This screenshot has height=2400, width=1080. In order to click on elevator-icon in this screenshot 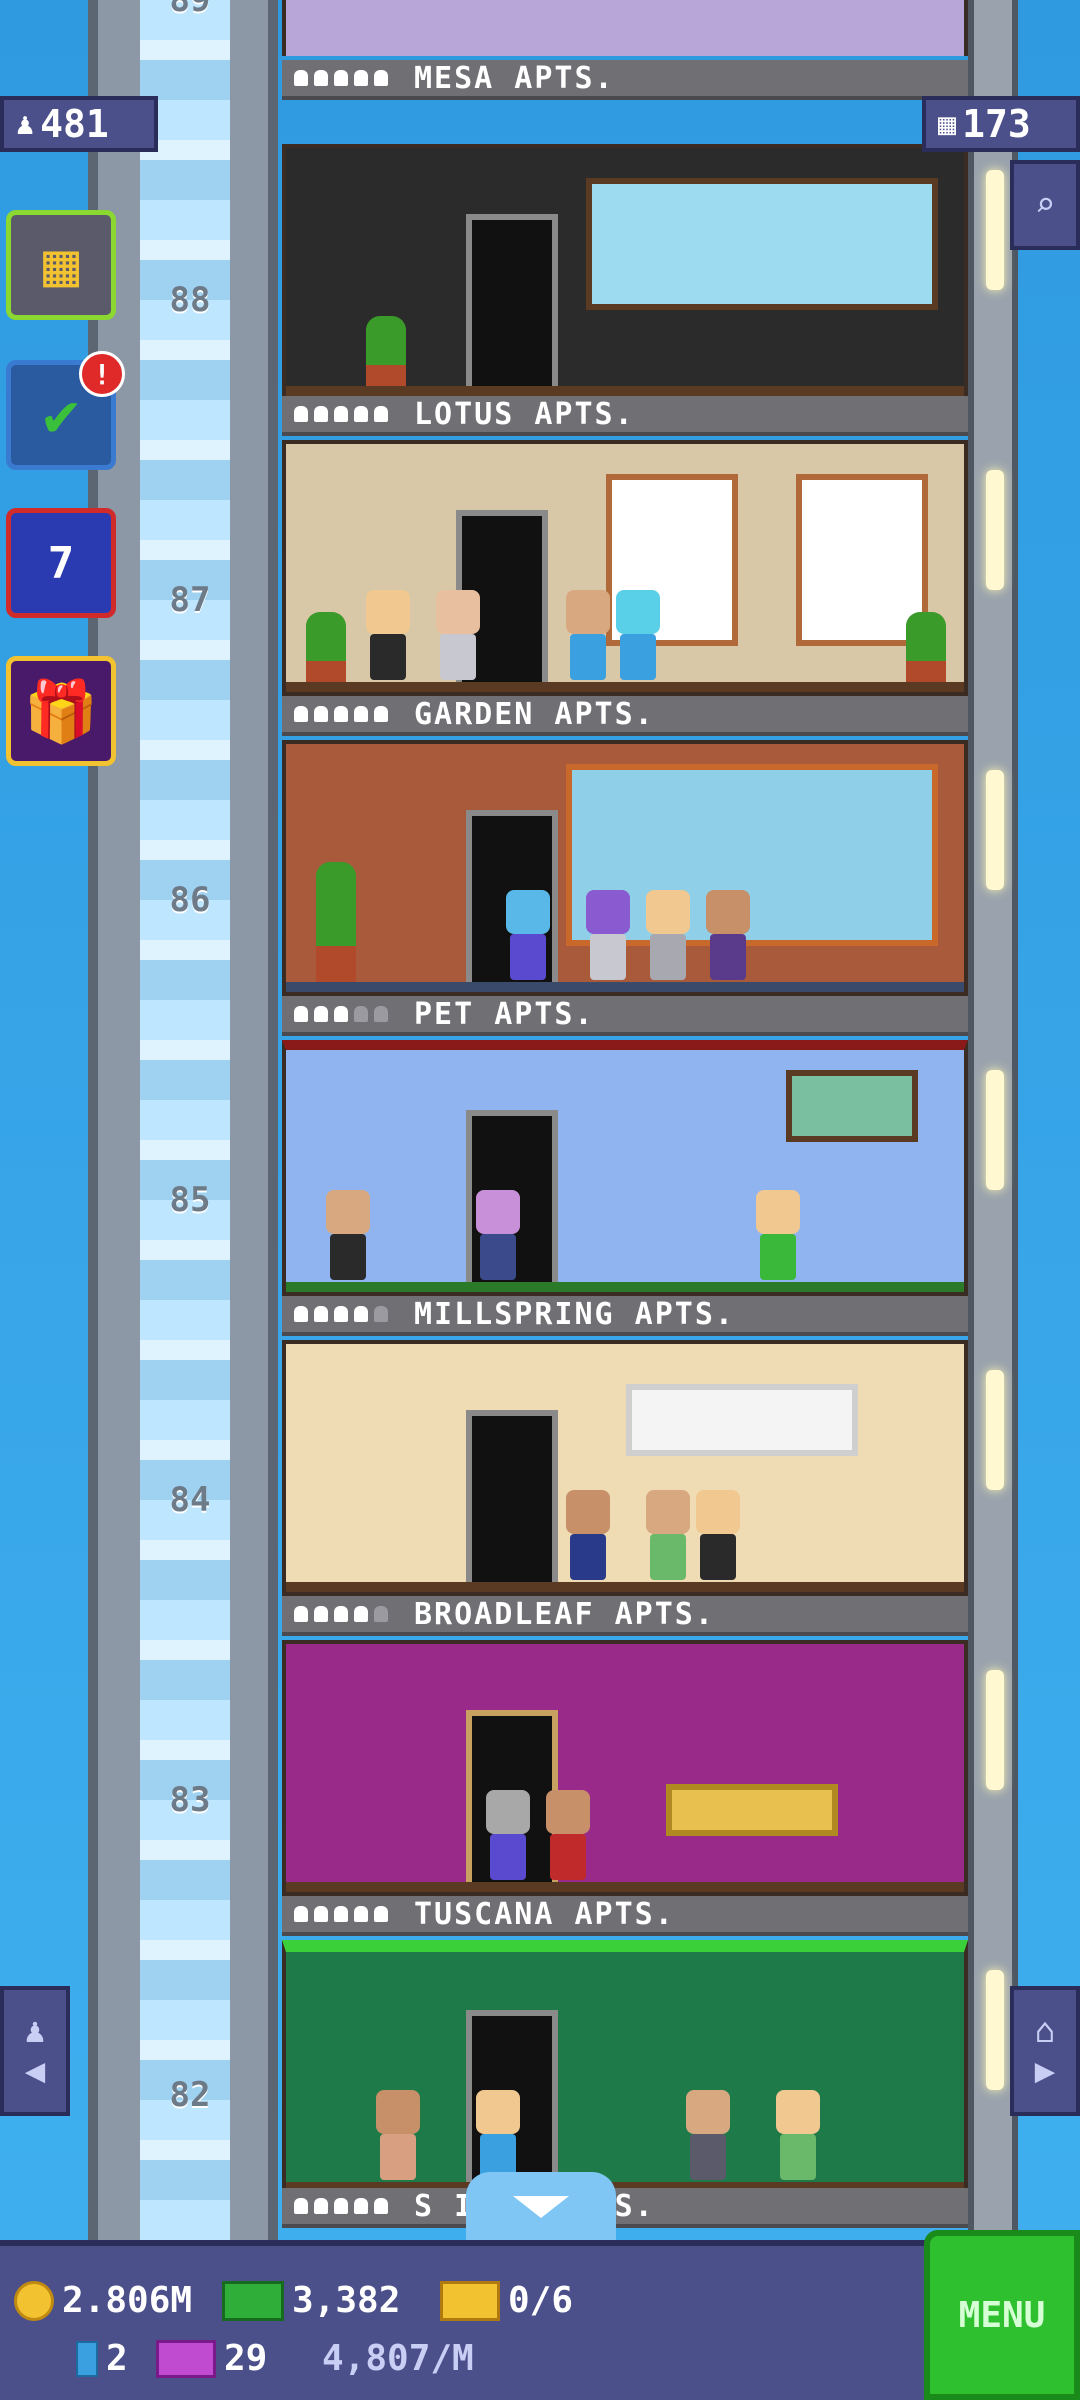, I will do `click(87, 2358)`.